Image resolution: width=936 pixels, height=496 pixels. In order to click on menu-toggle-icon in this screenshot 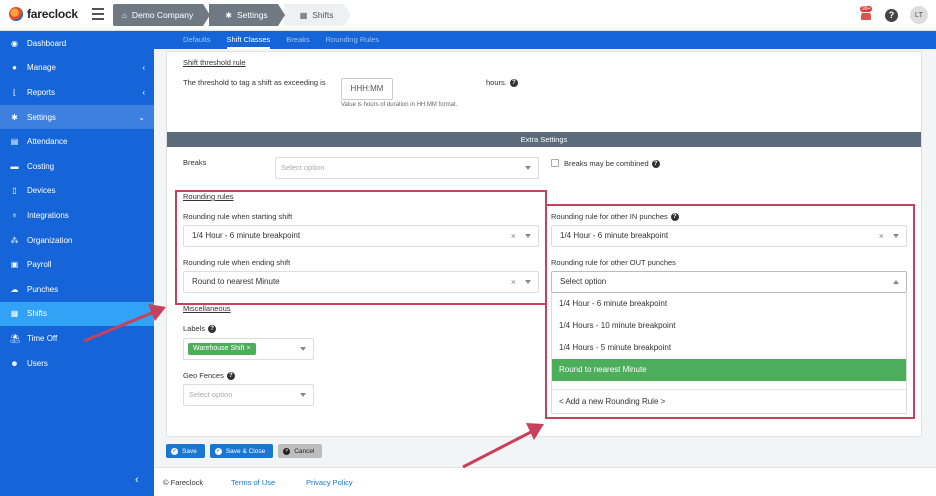, I will do `click(98, 14)`.